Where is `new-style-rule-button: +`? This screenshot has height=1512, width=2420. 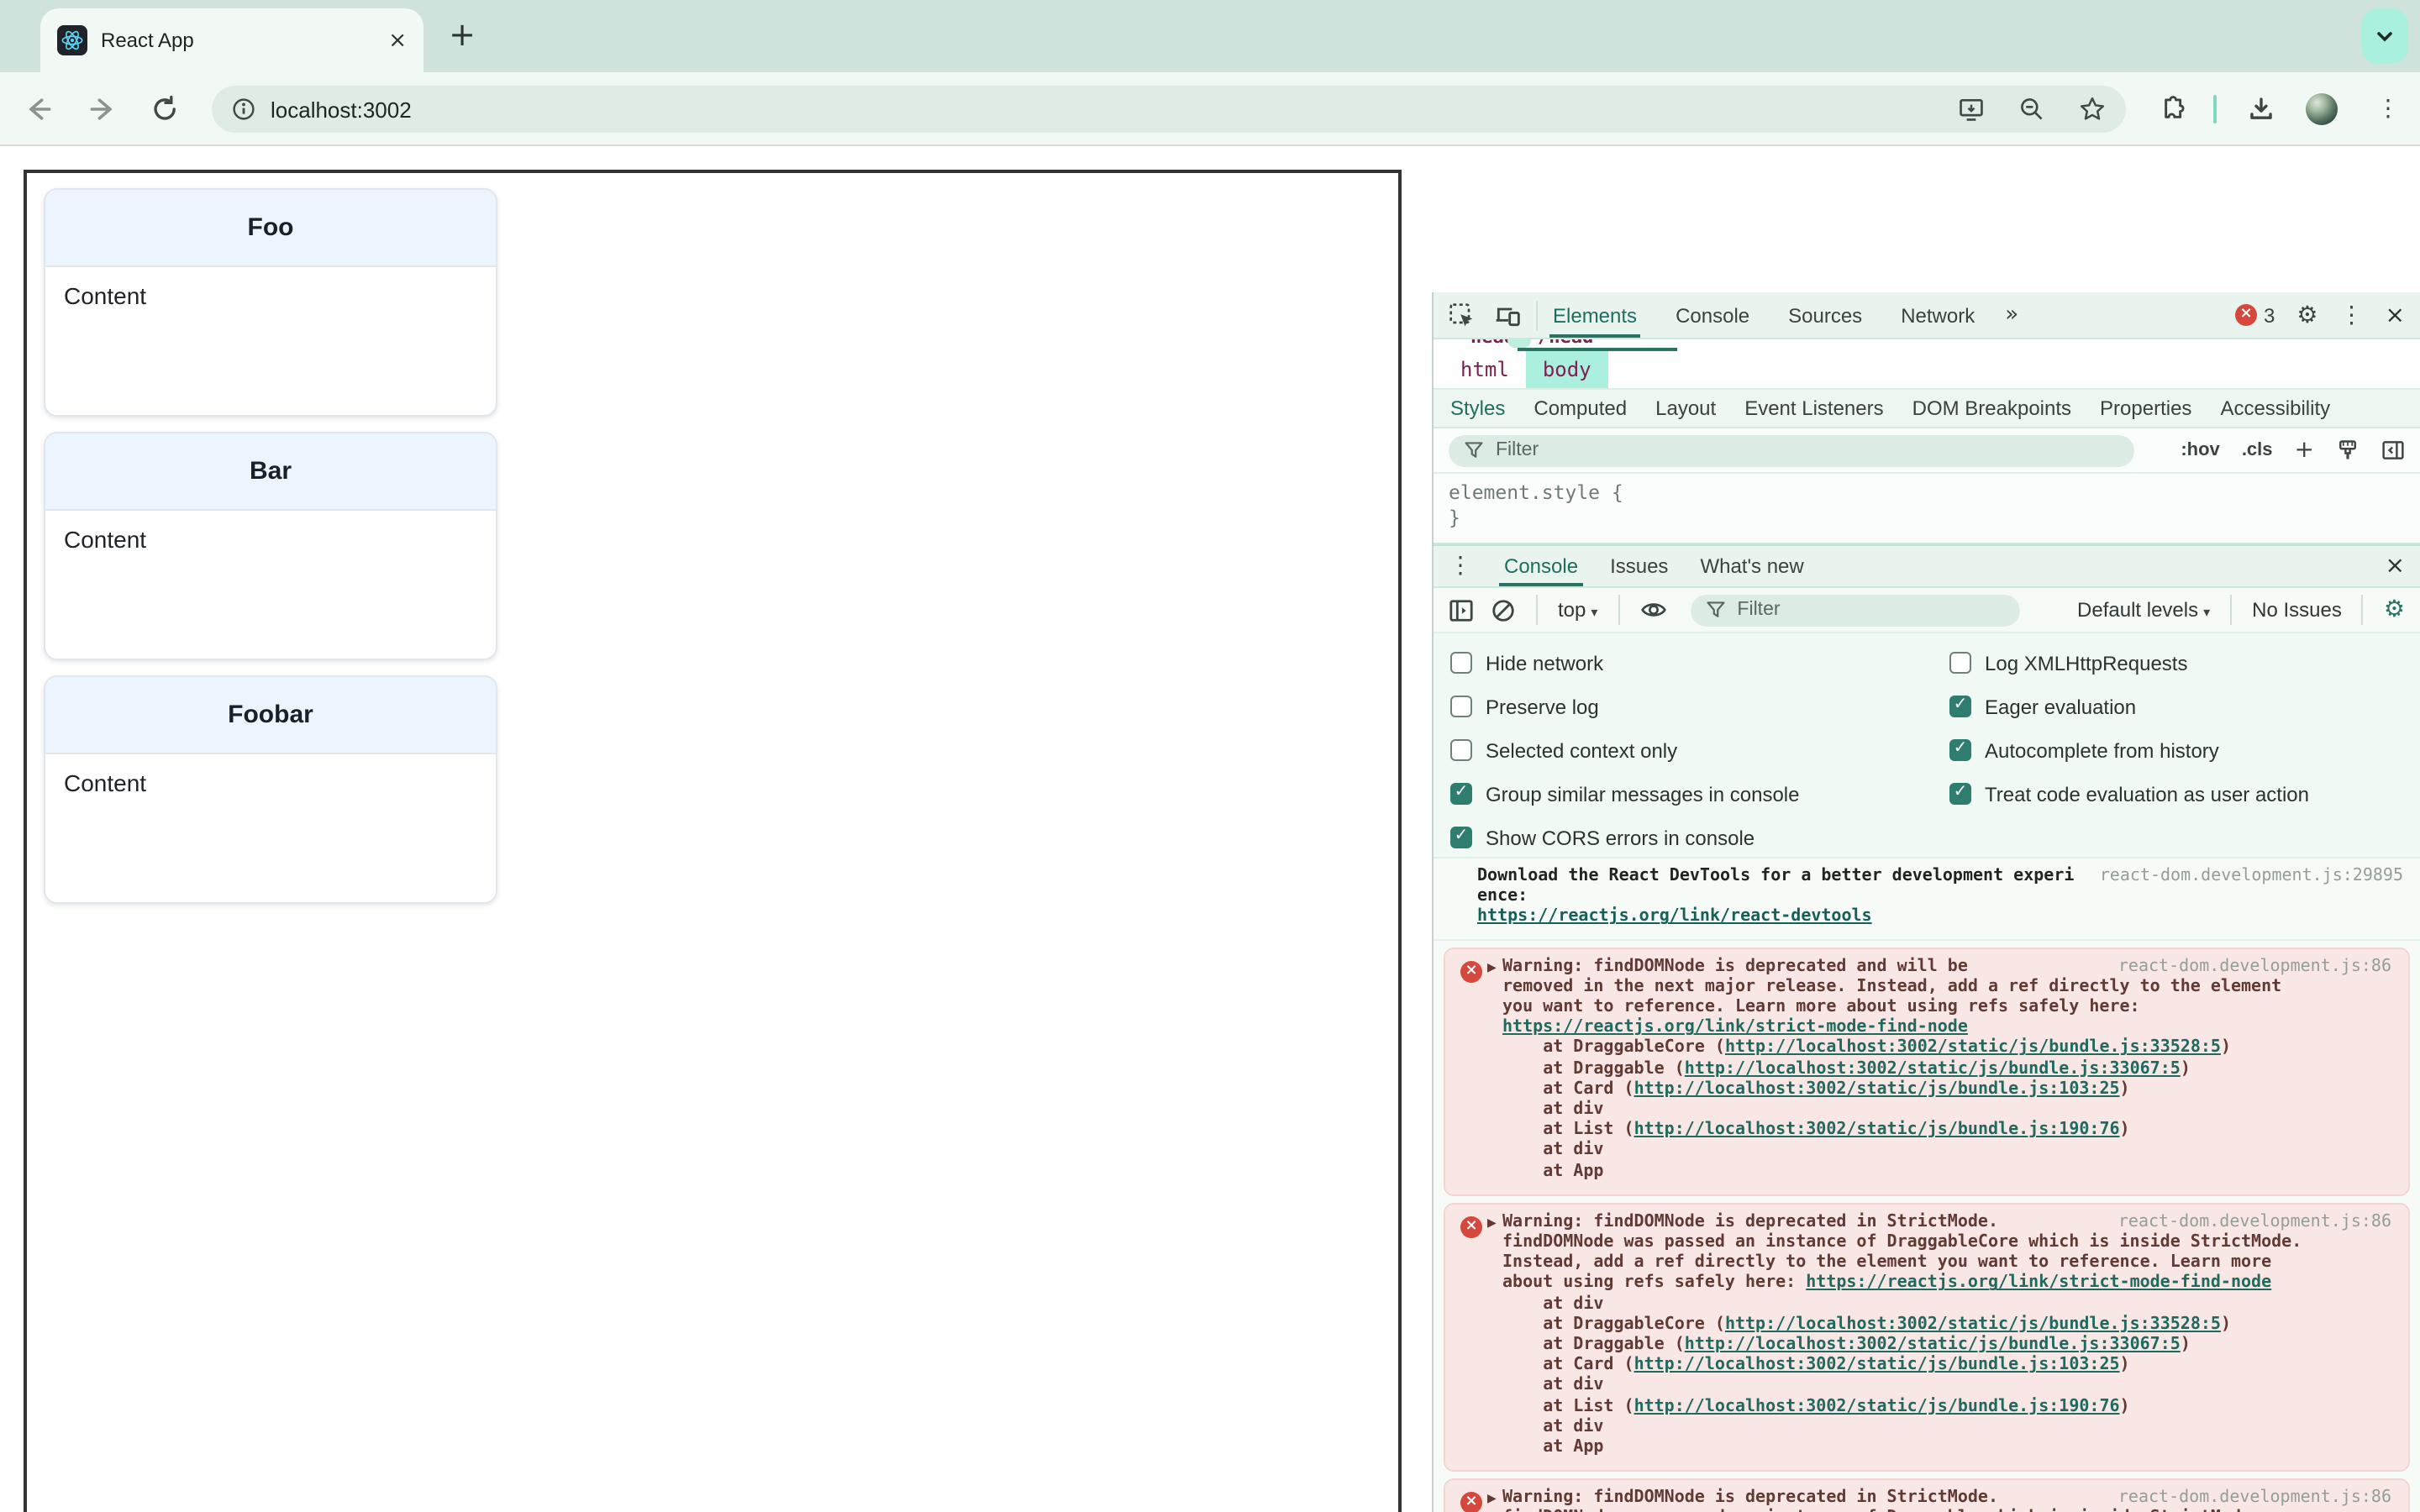 new-style-rule-button: + is located at coordinates (2304, 450).